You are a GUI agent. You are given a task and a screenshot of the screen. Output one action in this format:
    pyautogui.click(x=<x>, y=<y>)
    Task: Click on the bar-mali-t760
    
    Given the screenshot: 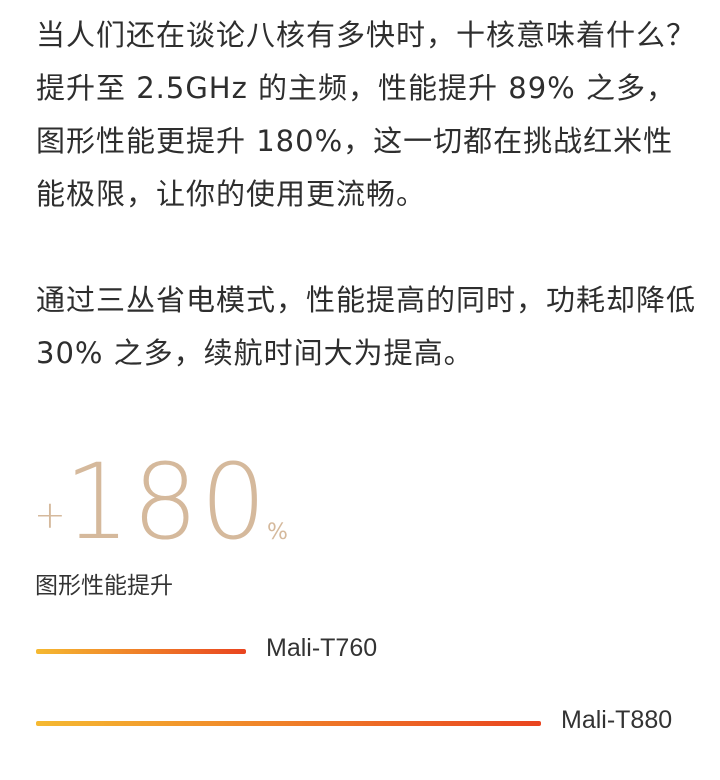 What is the action you would take?
    pyautogui.click(x=141, y=651)
    